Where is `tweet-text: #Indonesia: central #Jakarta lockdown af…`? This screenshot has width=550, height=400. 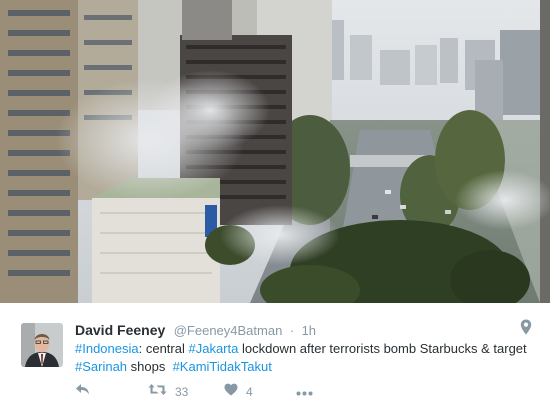
tweet-text: #Indonesia: central #Jakarta lockdown af… is located at coordinates (307, 358).